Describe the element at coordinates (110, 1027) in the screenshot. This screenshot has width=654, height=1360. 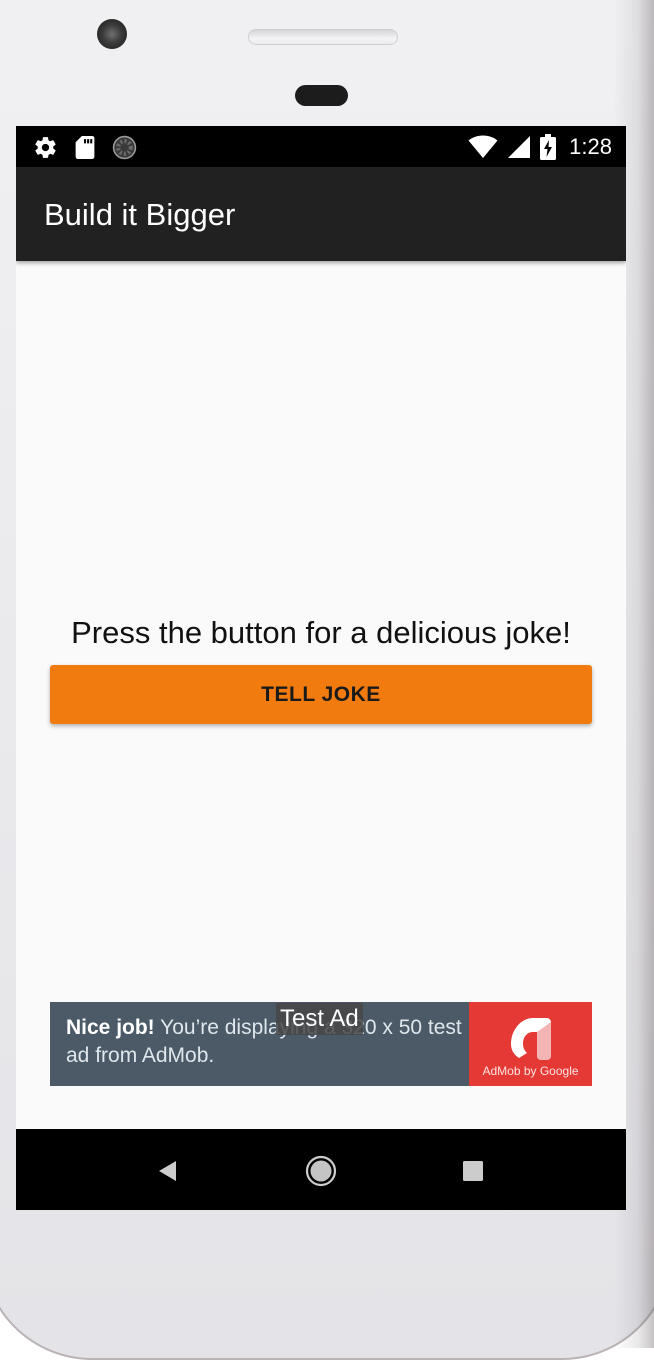
I see `ad-text-lead: Nice job!` at that location.